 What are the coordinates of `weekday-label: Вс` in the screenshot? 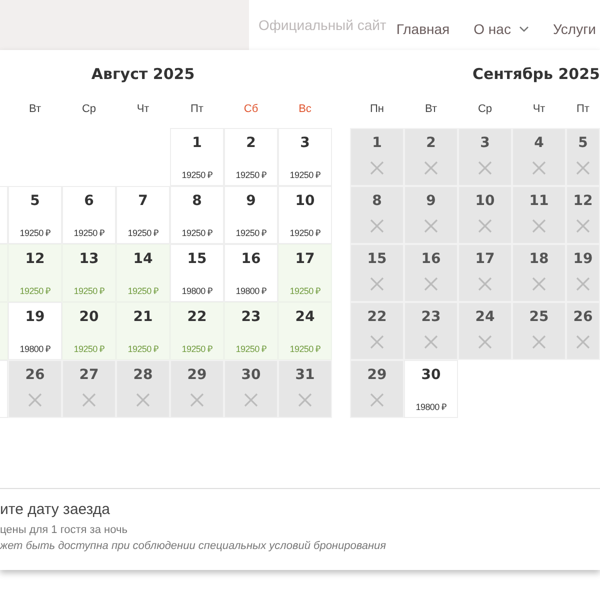 It's located at (305, 109).